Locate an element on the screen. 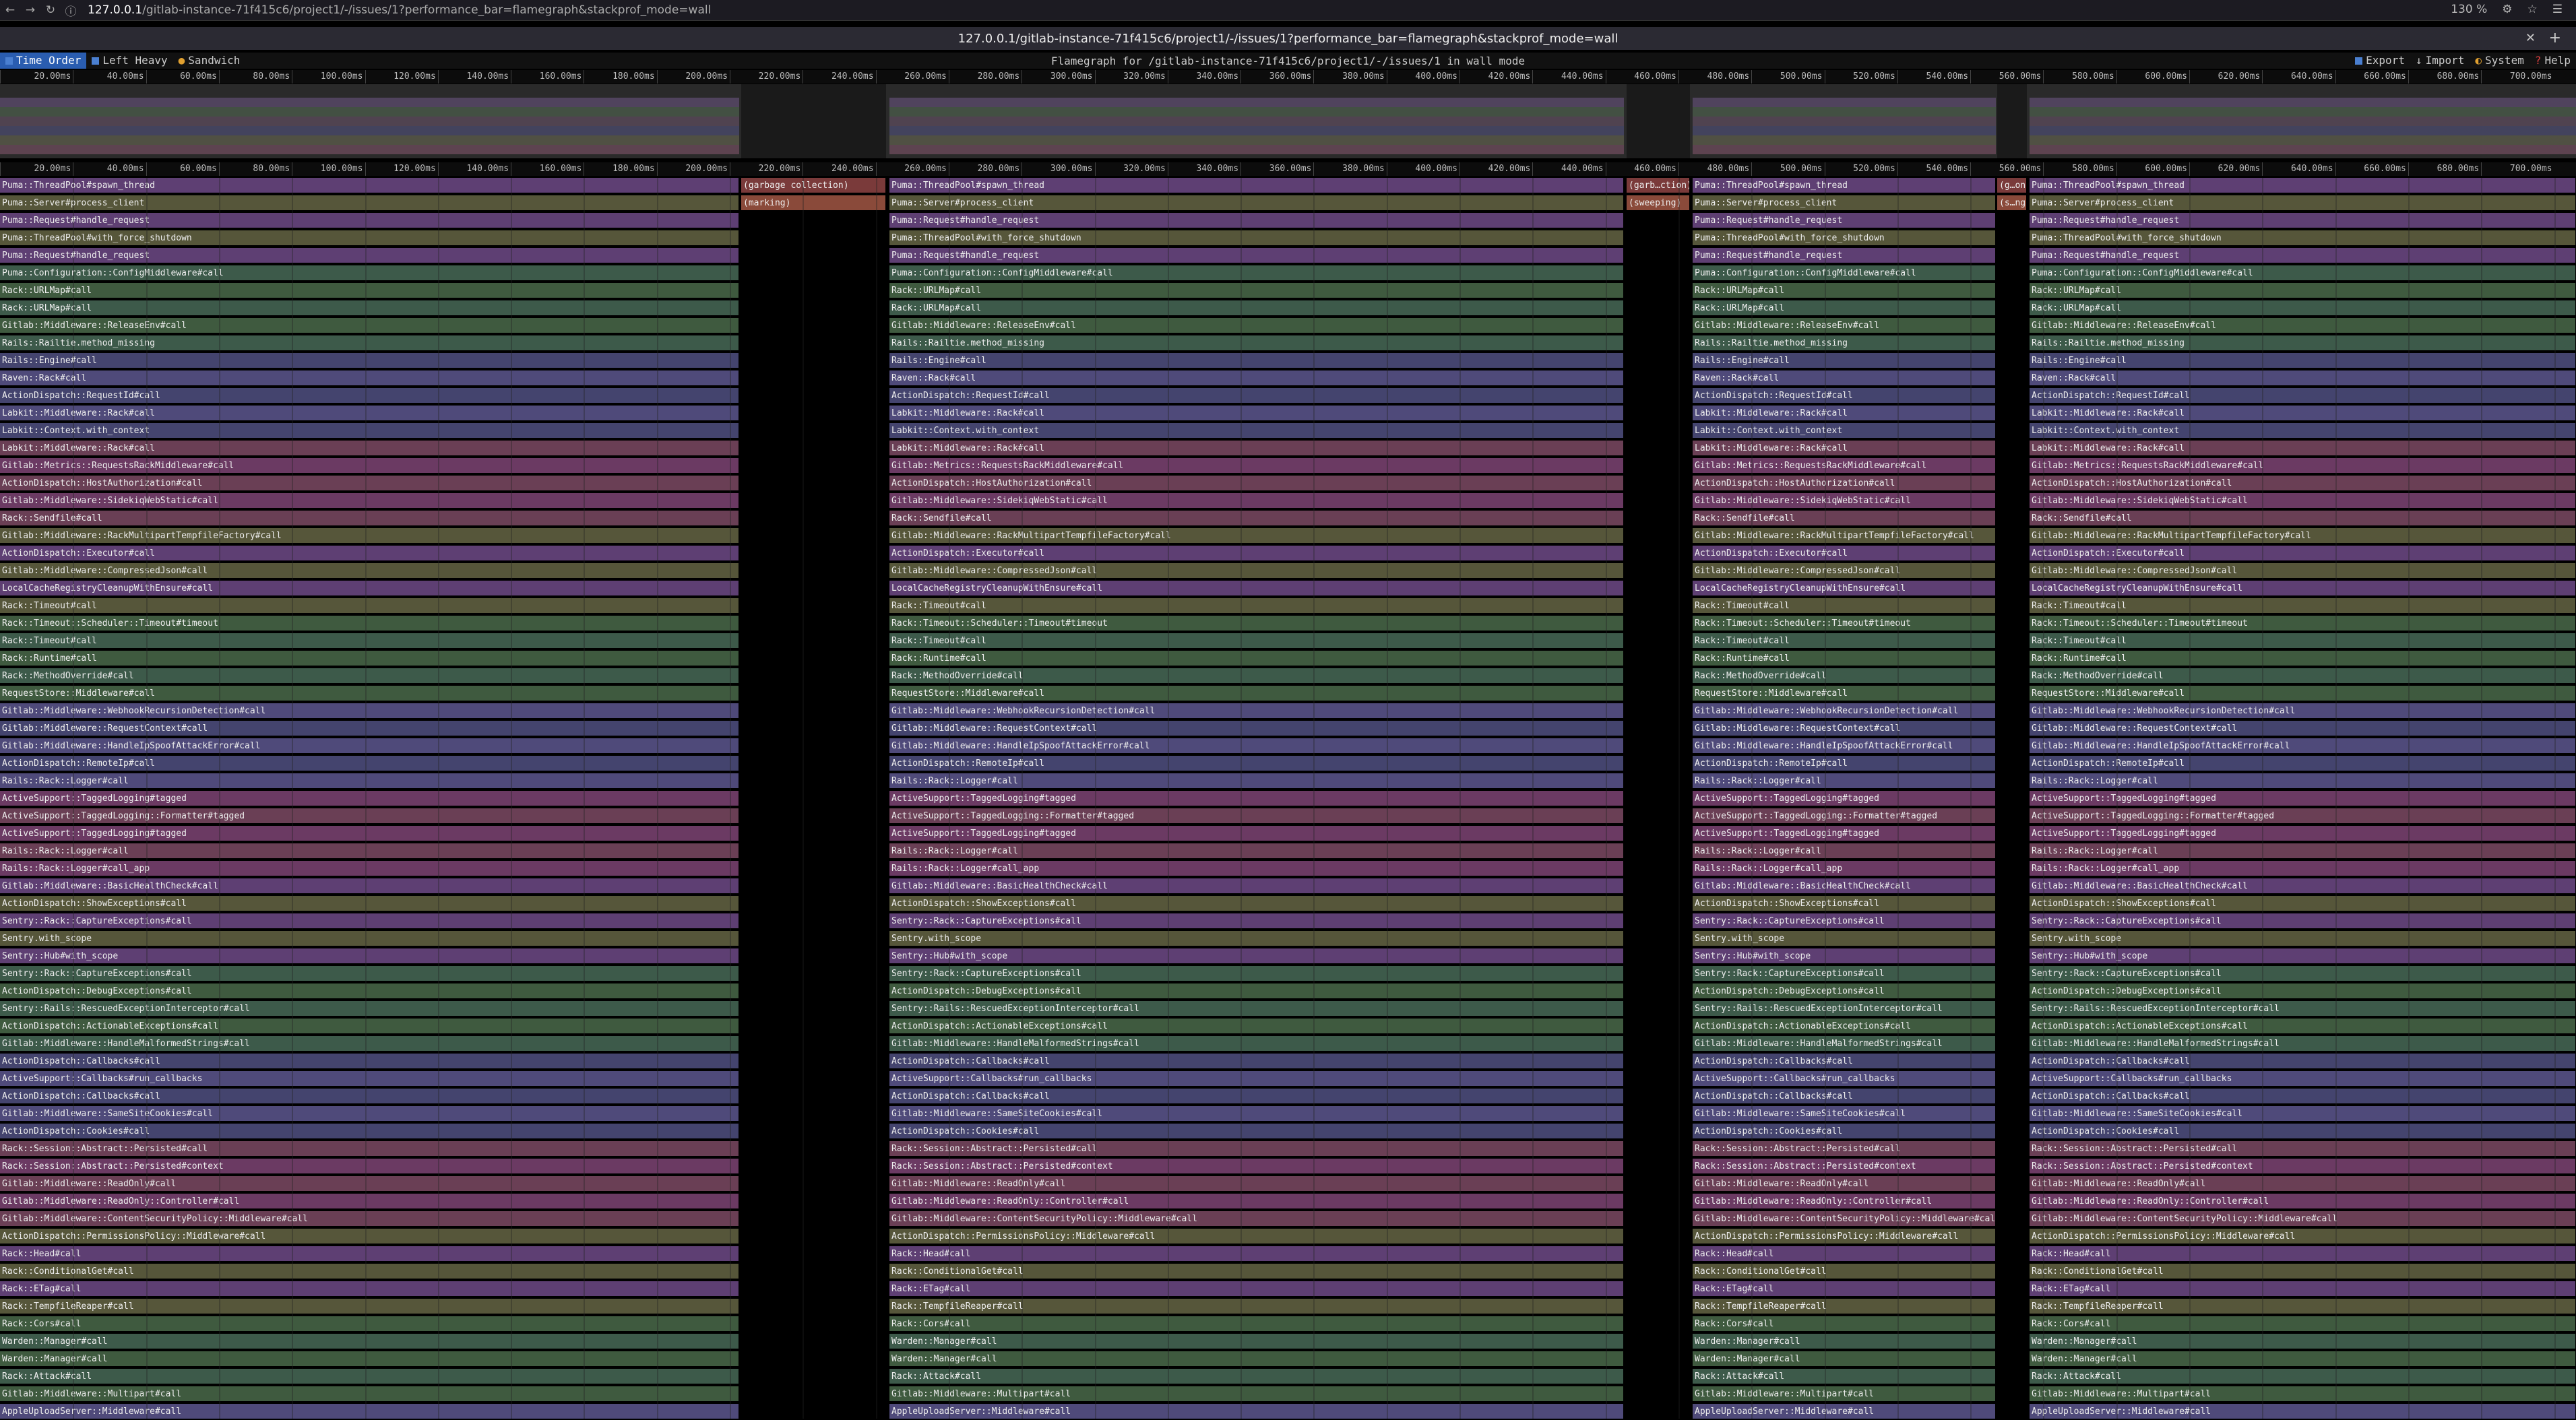 The width and height of the screenshot is (2576, 1420). flame-frame: Gitlab::Middleware::CompressedJson#call is located at coordinates (2303, 571).